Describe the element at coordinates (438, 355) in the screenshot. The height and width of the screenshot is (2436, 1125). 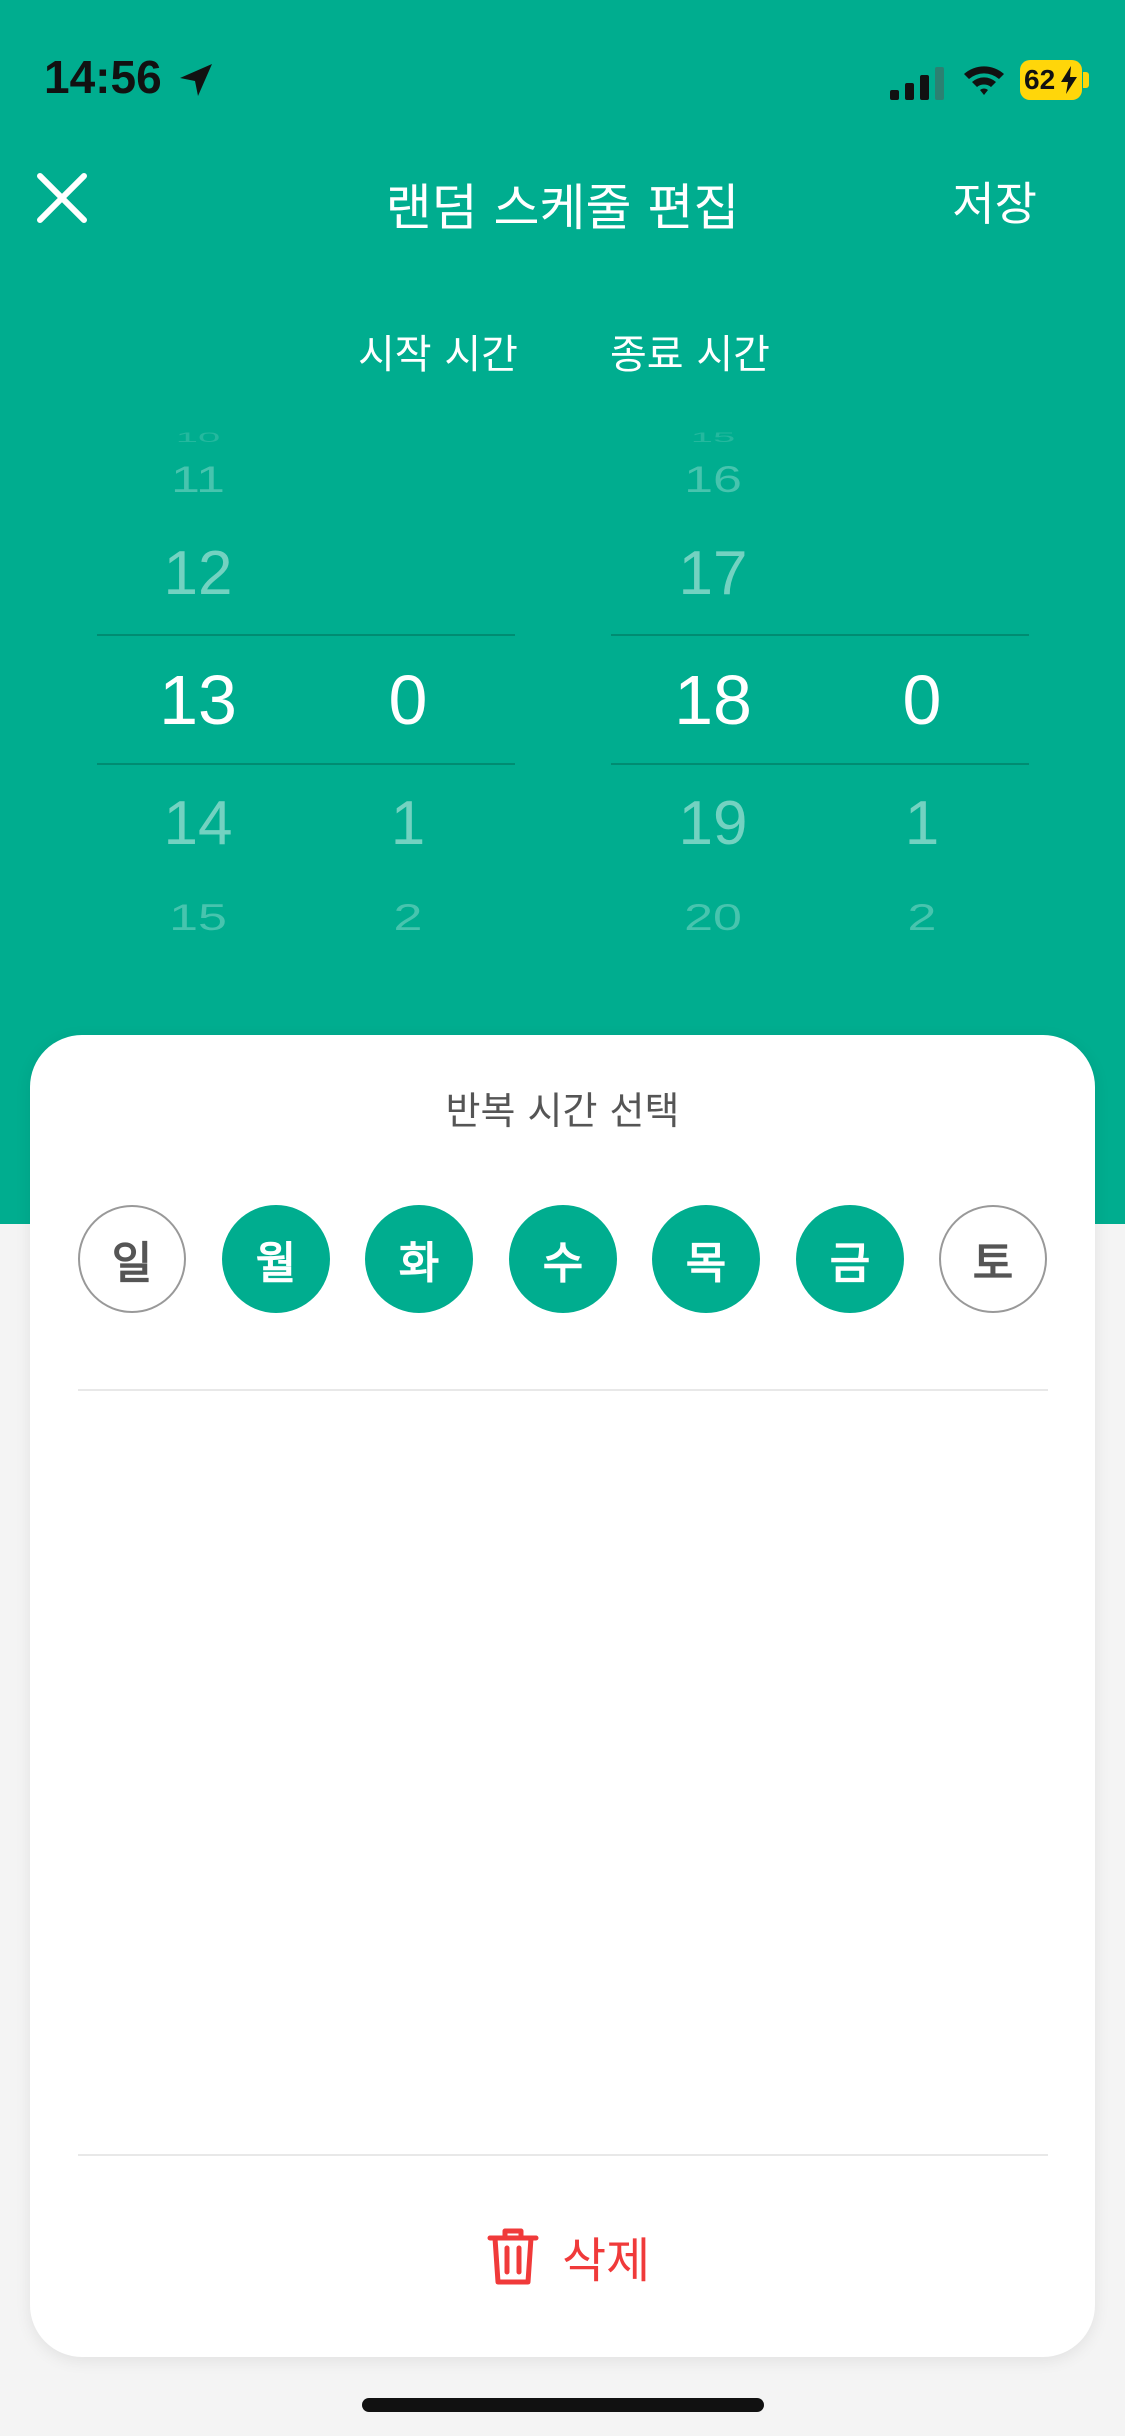
I see `start-time-label: 시작 시간` at that location.